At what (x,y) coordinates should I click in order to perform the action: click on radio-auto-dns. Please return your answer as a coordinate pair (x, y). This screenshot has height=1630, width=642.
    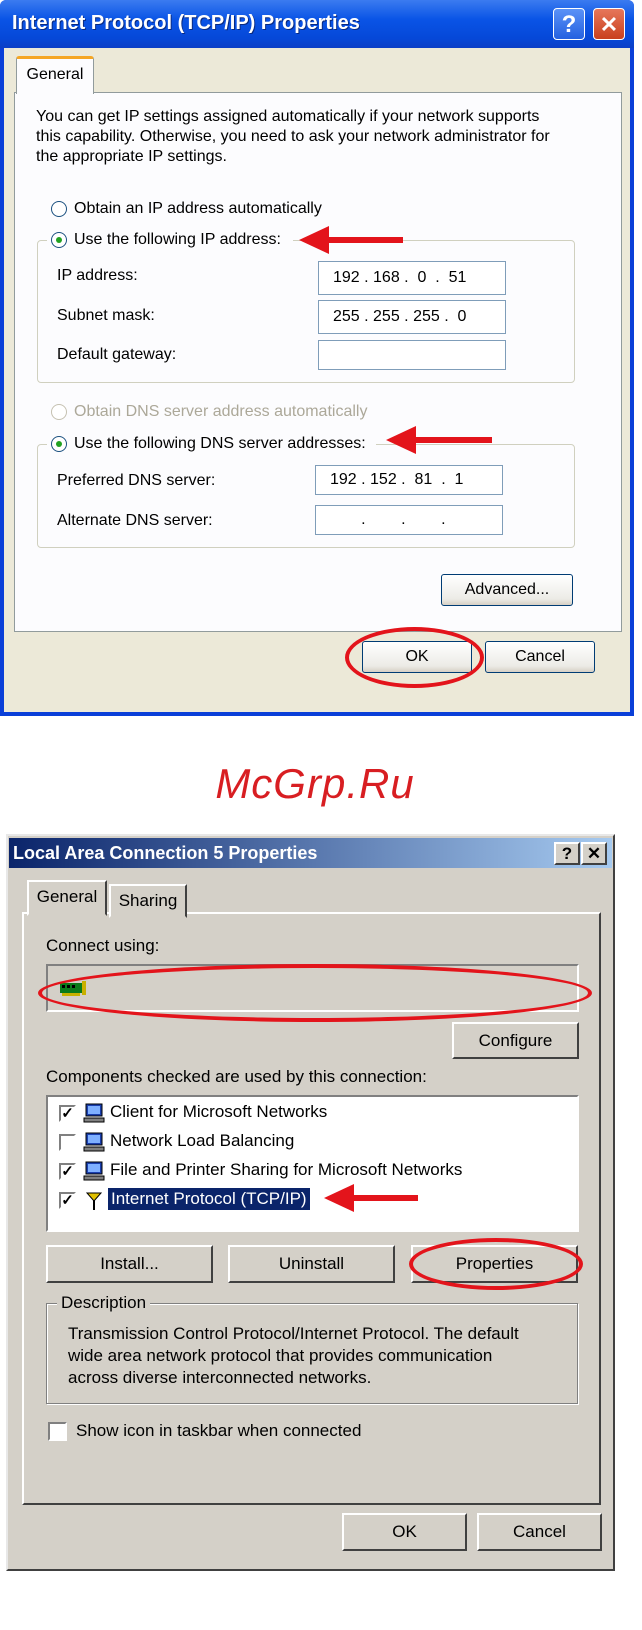
    Looking at the image, I should click on (59, 412).